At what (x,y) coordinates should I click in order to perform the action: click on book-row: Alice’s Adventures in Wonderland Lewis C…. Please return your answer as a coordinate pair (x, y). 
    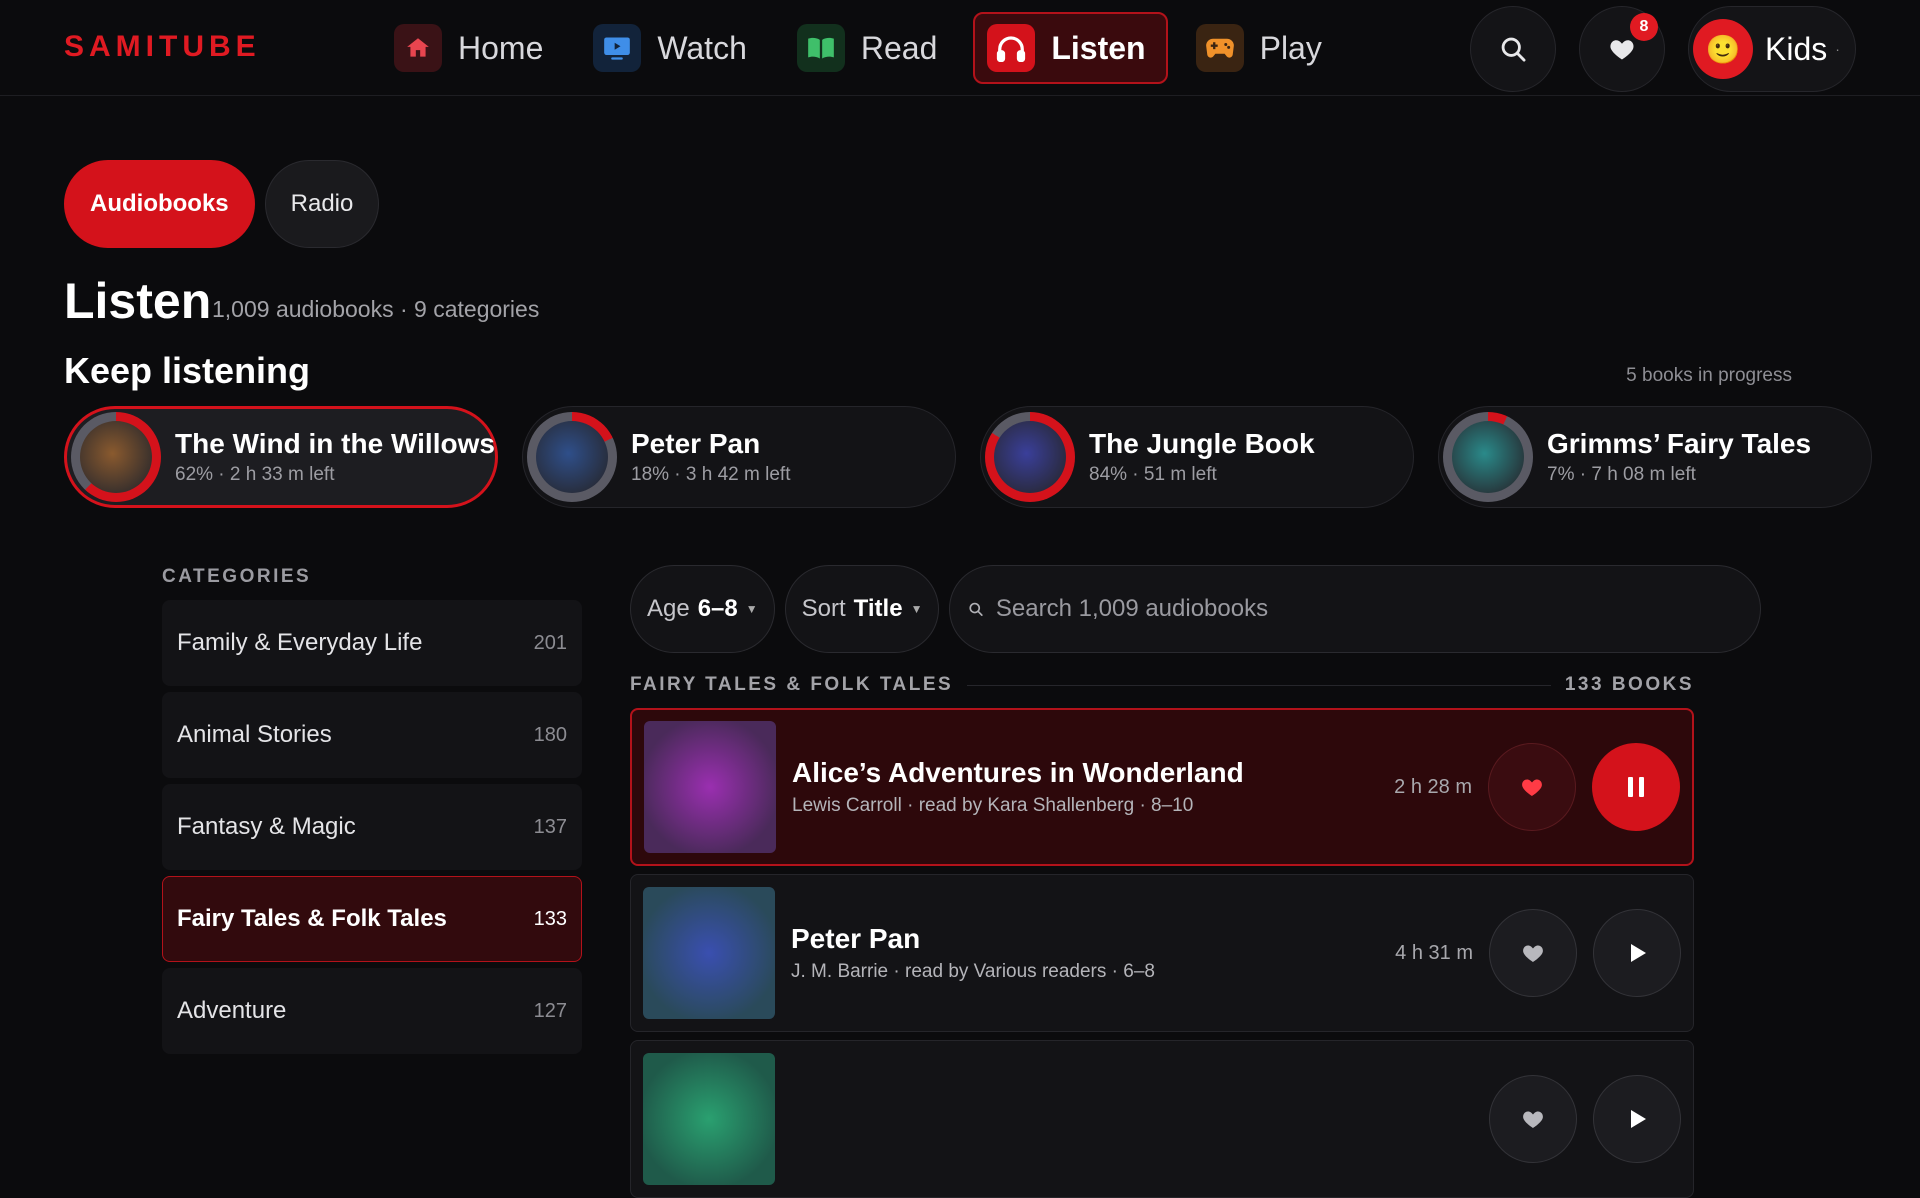
    Looking at the image, I should click on (1162, 787).